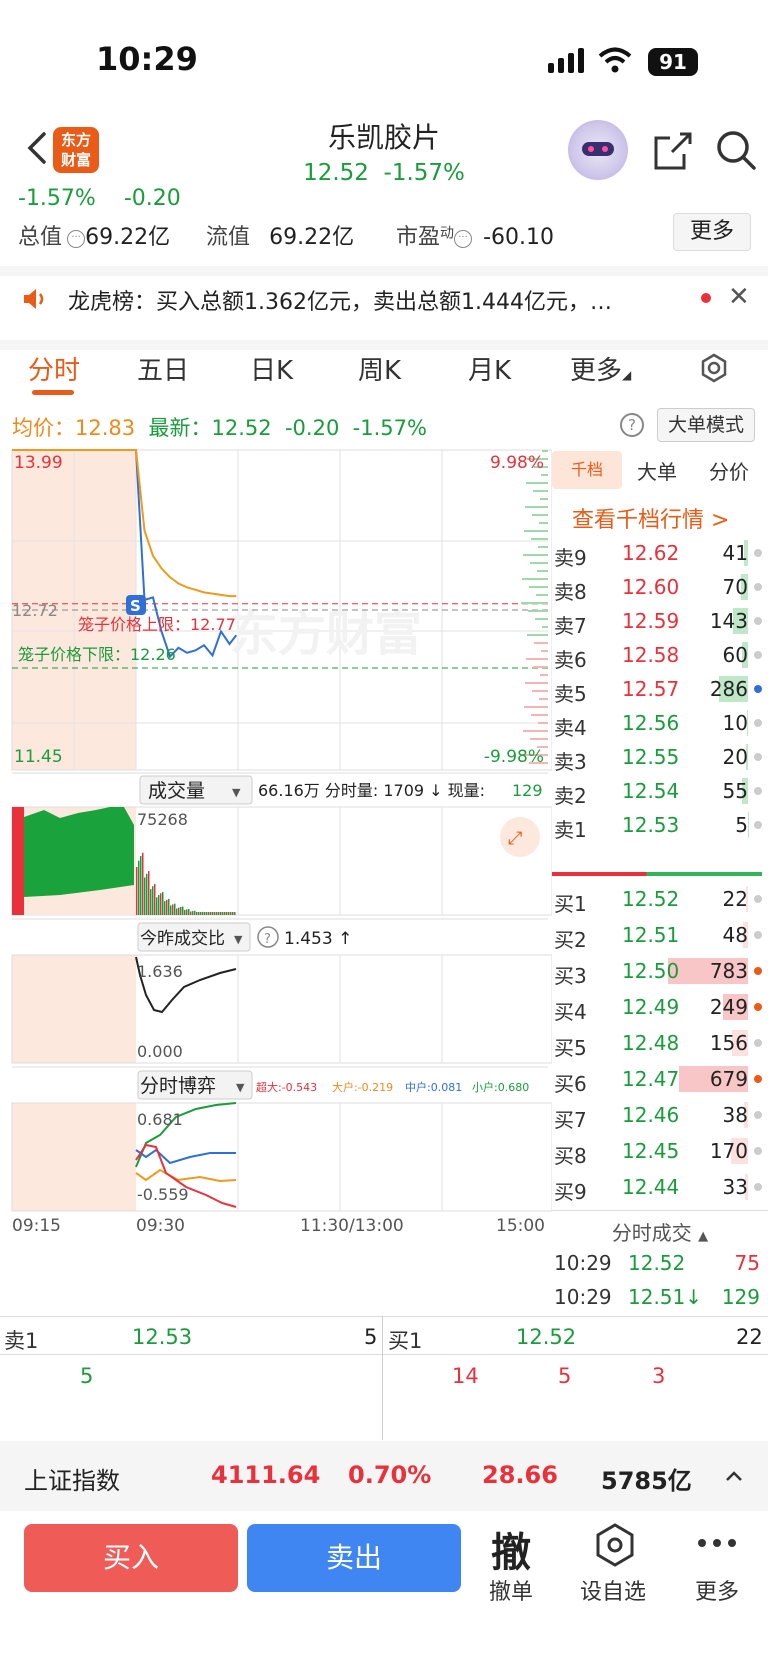 The width and height of the screenshot is (768, 1670). What do you see at coordinates (728, 689) in the screenshot?
I see `level-volume: 286` at bounding box center [728, 689].